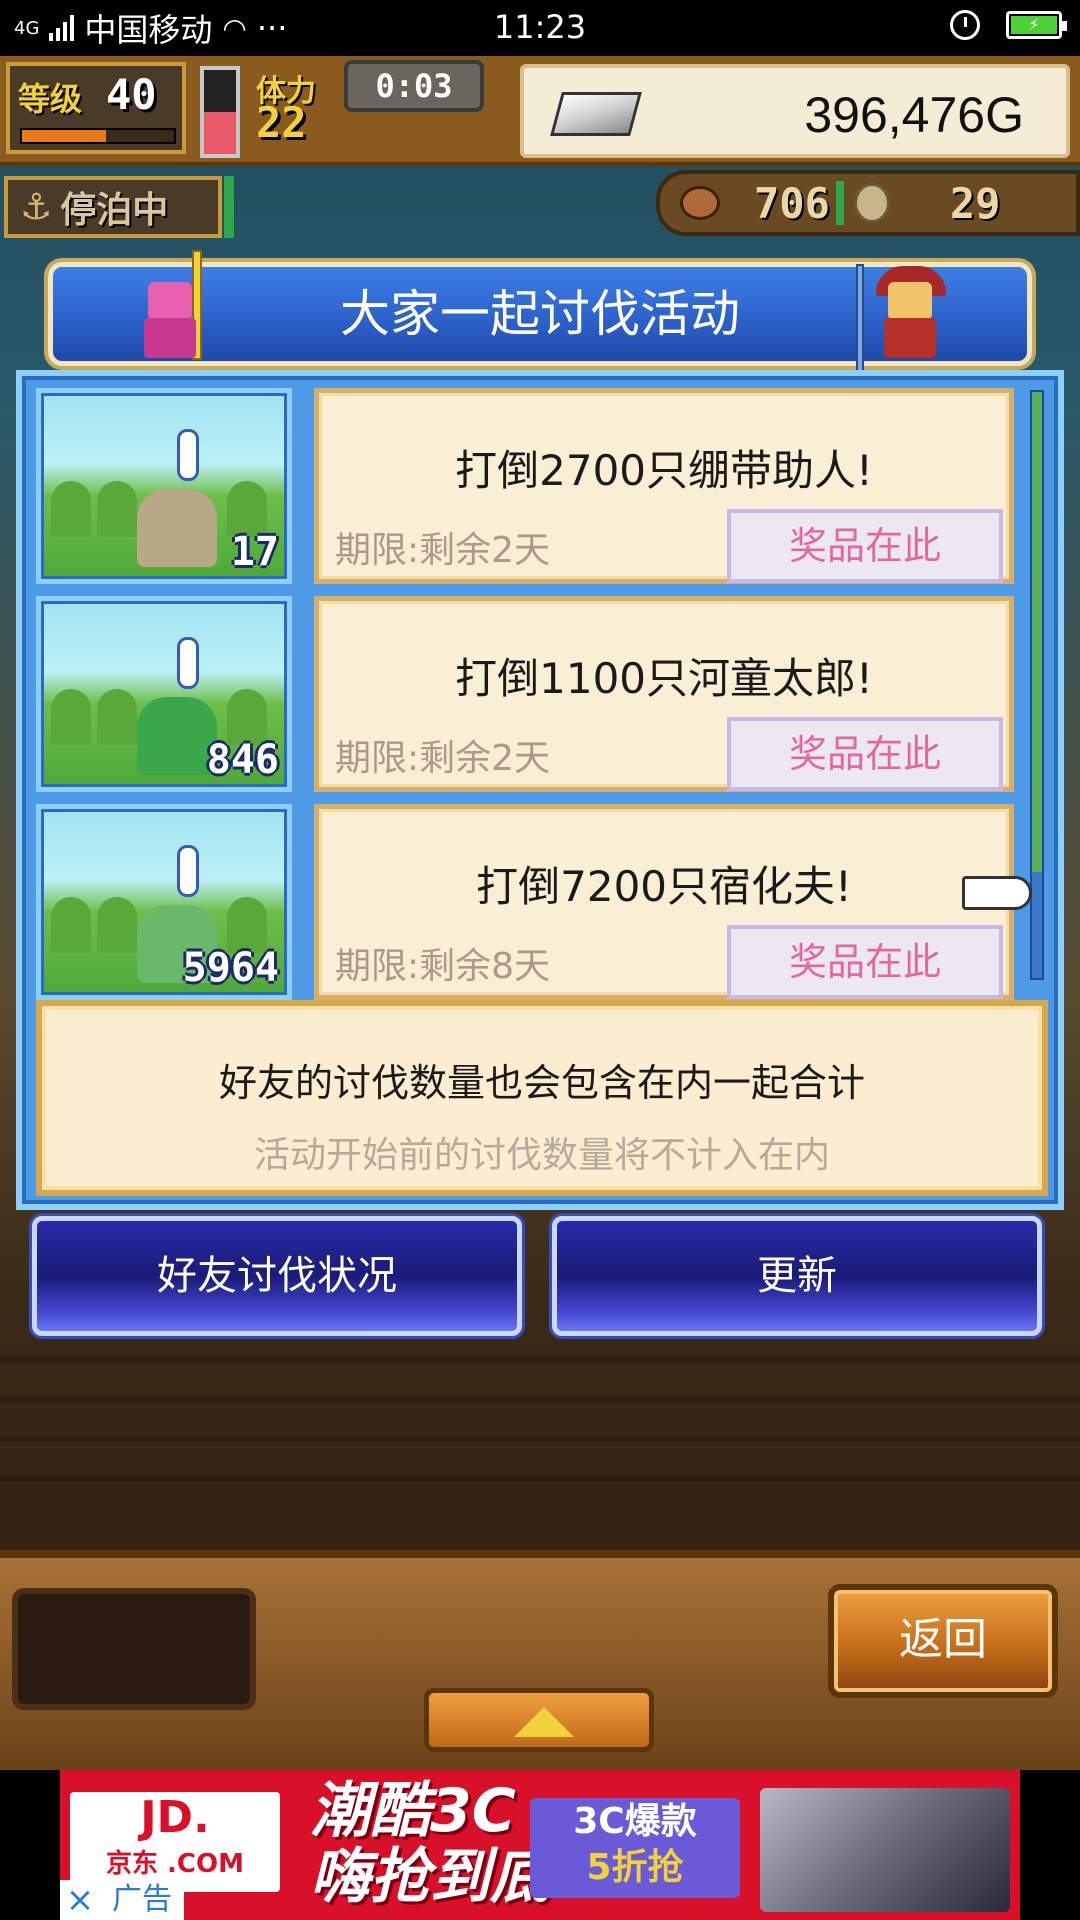 The height and width of the screenshot is (1920, 1080). Describe the element at coordinates (792, 203) in the screenshot. I see `meat-value: 706` at that location.